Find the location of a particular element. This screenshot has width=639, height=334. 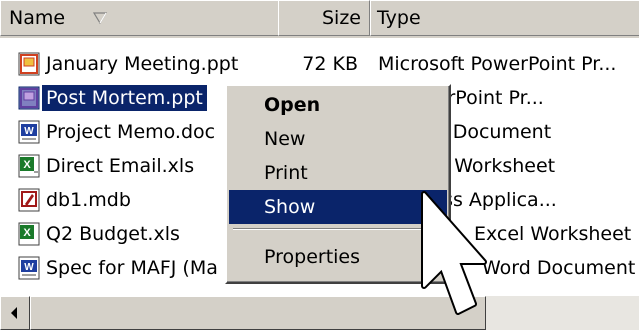

menu-item-new-label: New is located at coordinates (285, 139).